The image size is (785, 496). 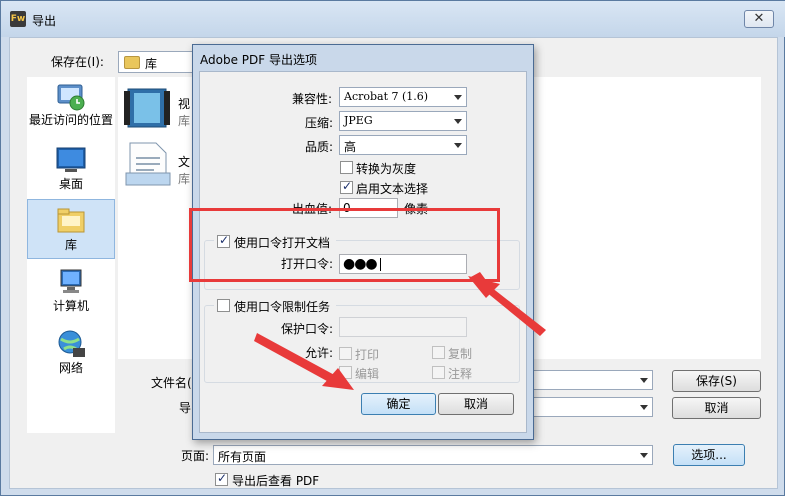 What do you see at coordinates (346, 167) in the screenshot?
I see `grayscale-checkbox` at bounding box center [346, 167].